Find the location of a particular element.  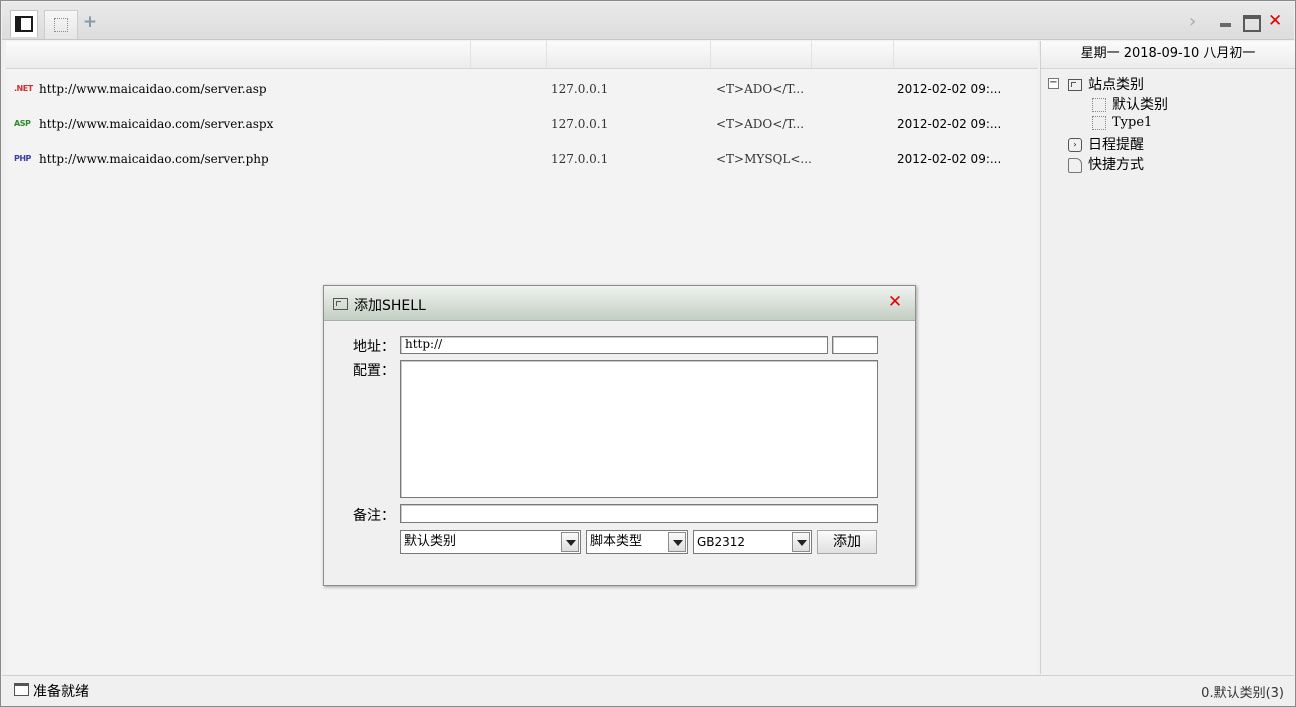

collapse-toggle: − is located at coordinates (1053, 83).